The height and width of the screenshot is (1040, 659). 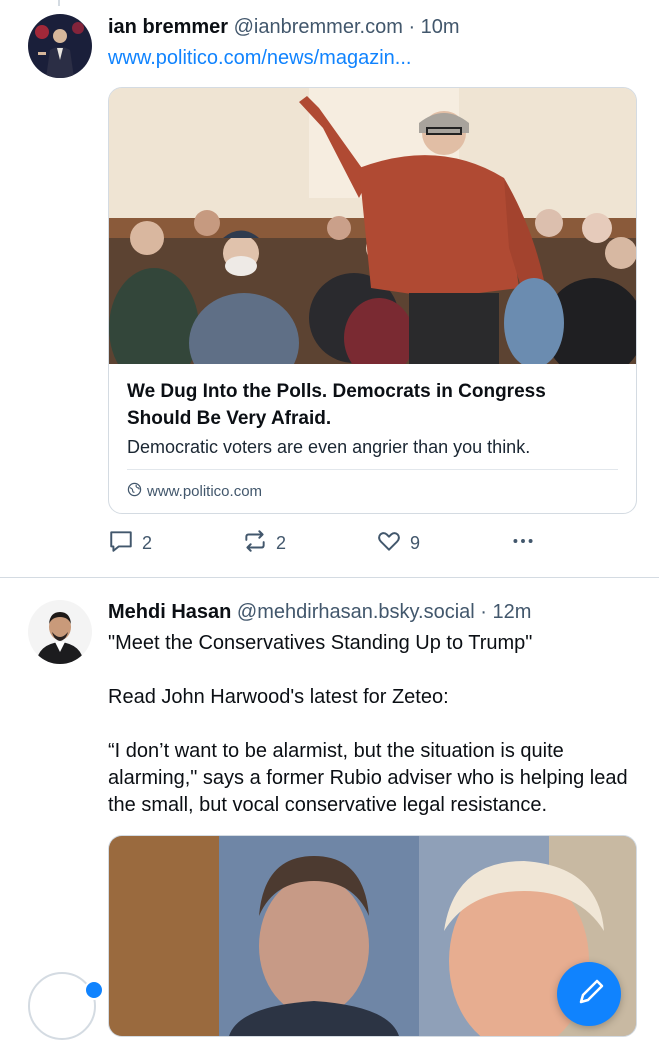 What do you see at coordinates (415, 543) in the screenshot?
I see `like-count: 9` at bounding box center [415, 543].